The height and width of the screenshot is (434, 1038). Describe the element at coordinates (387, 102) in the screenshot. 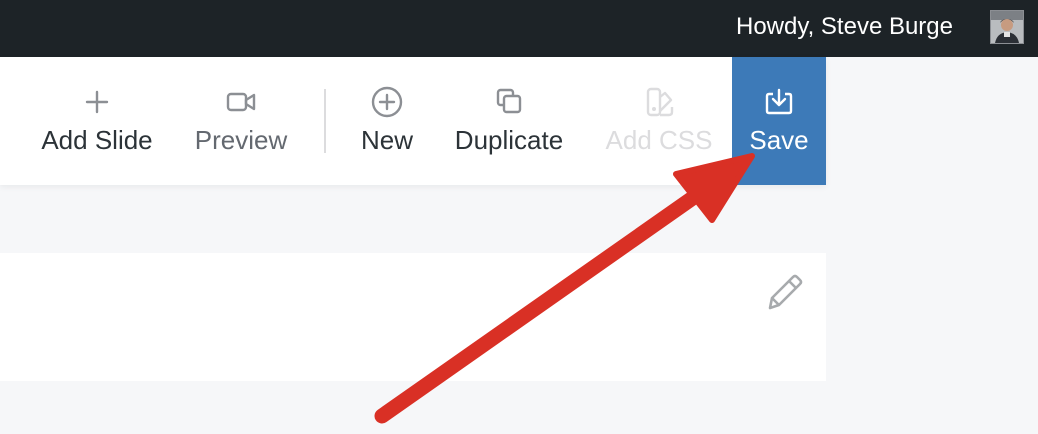

I see `plus-circle-icon` at that location.